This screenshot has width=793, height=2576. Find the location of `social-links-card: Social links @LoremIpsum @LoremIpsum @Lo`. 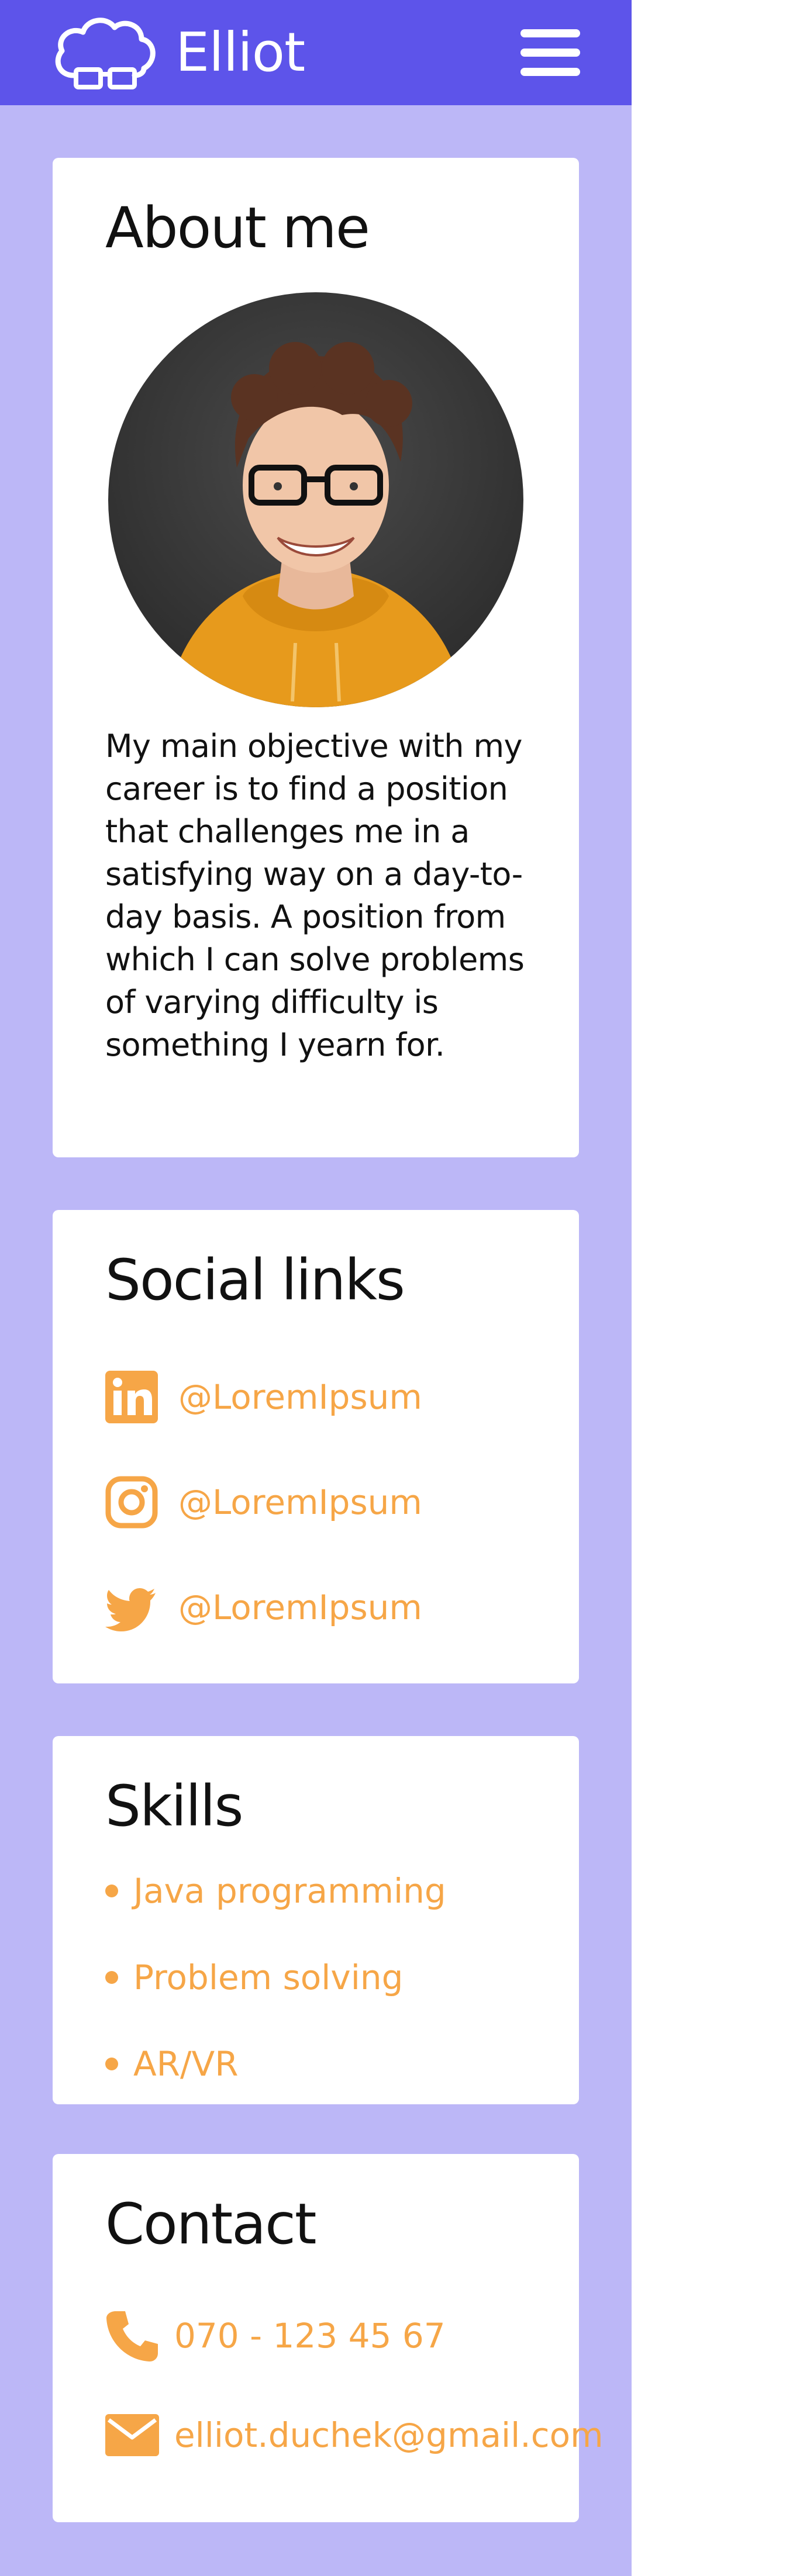

social-links-card: Social links @LoremIpsum @LoremIpsum @Lo is located at coordinates (316, 1446).